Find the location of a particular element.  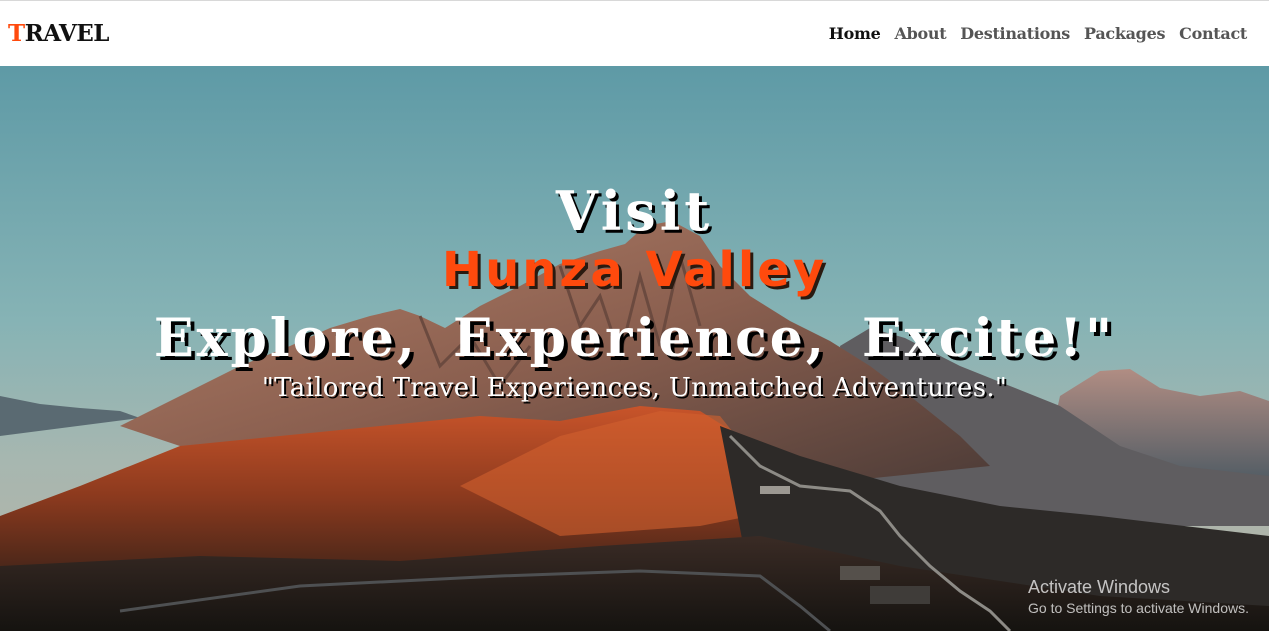

watermark-subtitle: Go to Settings to activate Windows. is located at coordinates (1138, 608).